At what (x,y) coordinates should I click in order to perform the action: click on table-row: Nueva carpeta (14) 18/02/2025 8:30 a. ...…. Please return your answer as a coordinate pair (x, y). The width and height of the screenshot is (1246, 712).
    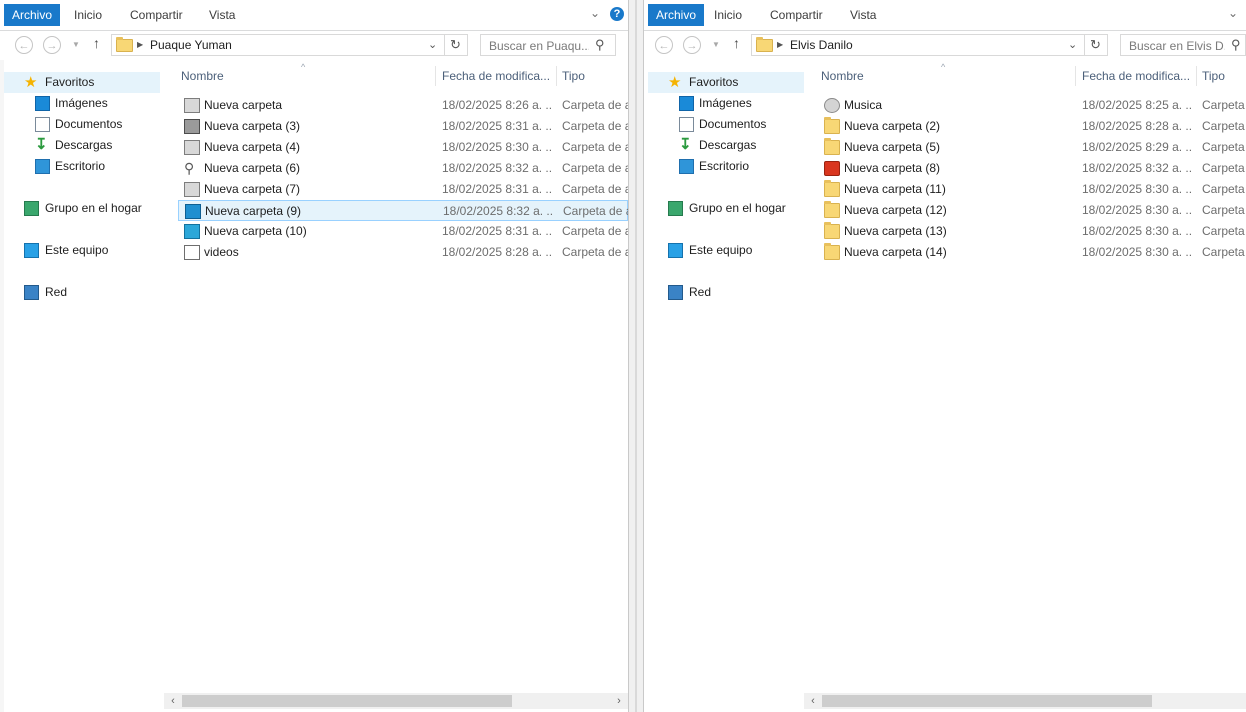
    Looking at the image, I should click on (1032, 252).